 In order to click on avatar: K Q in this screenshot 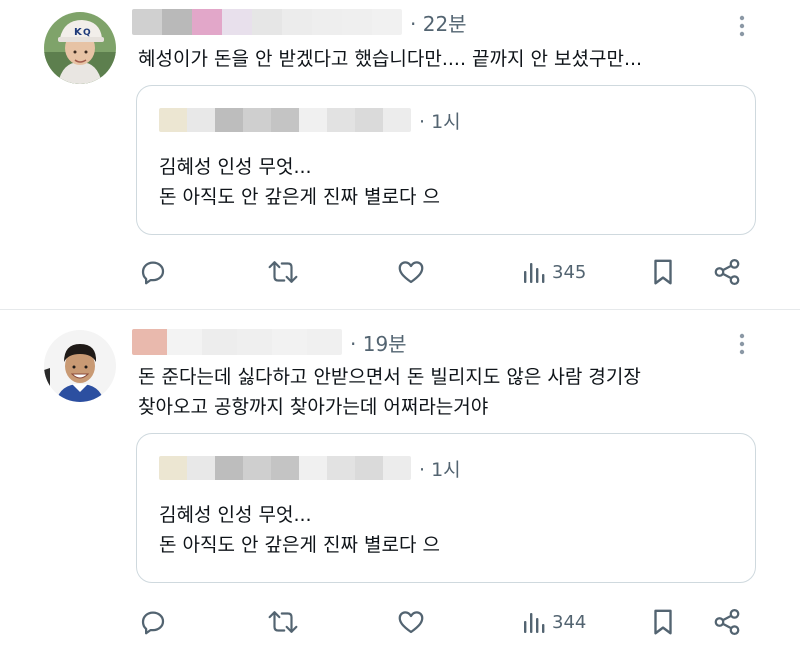, I will do `click(80, 48)`.